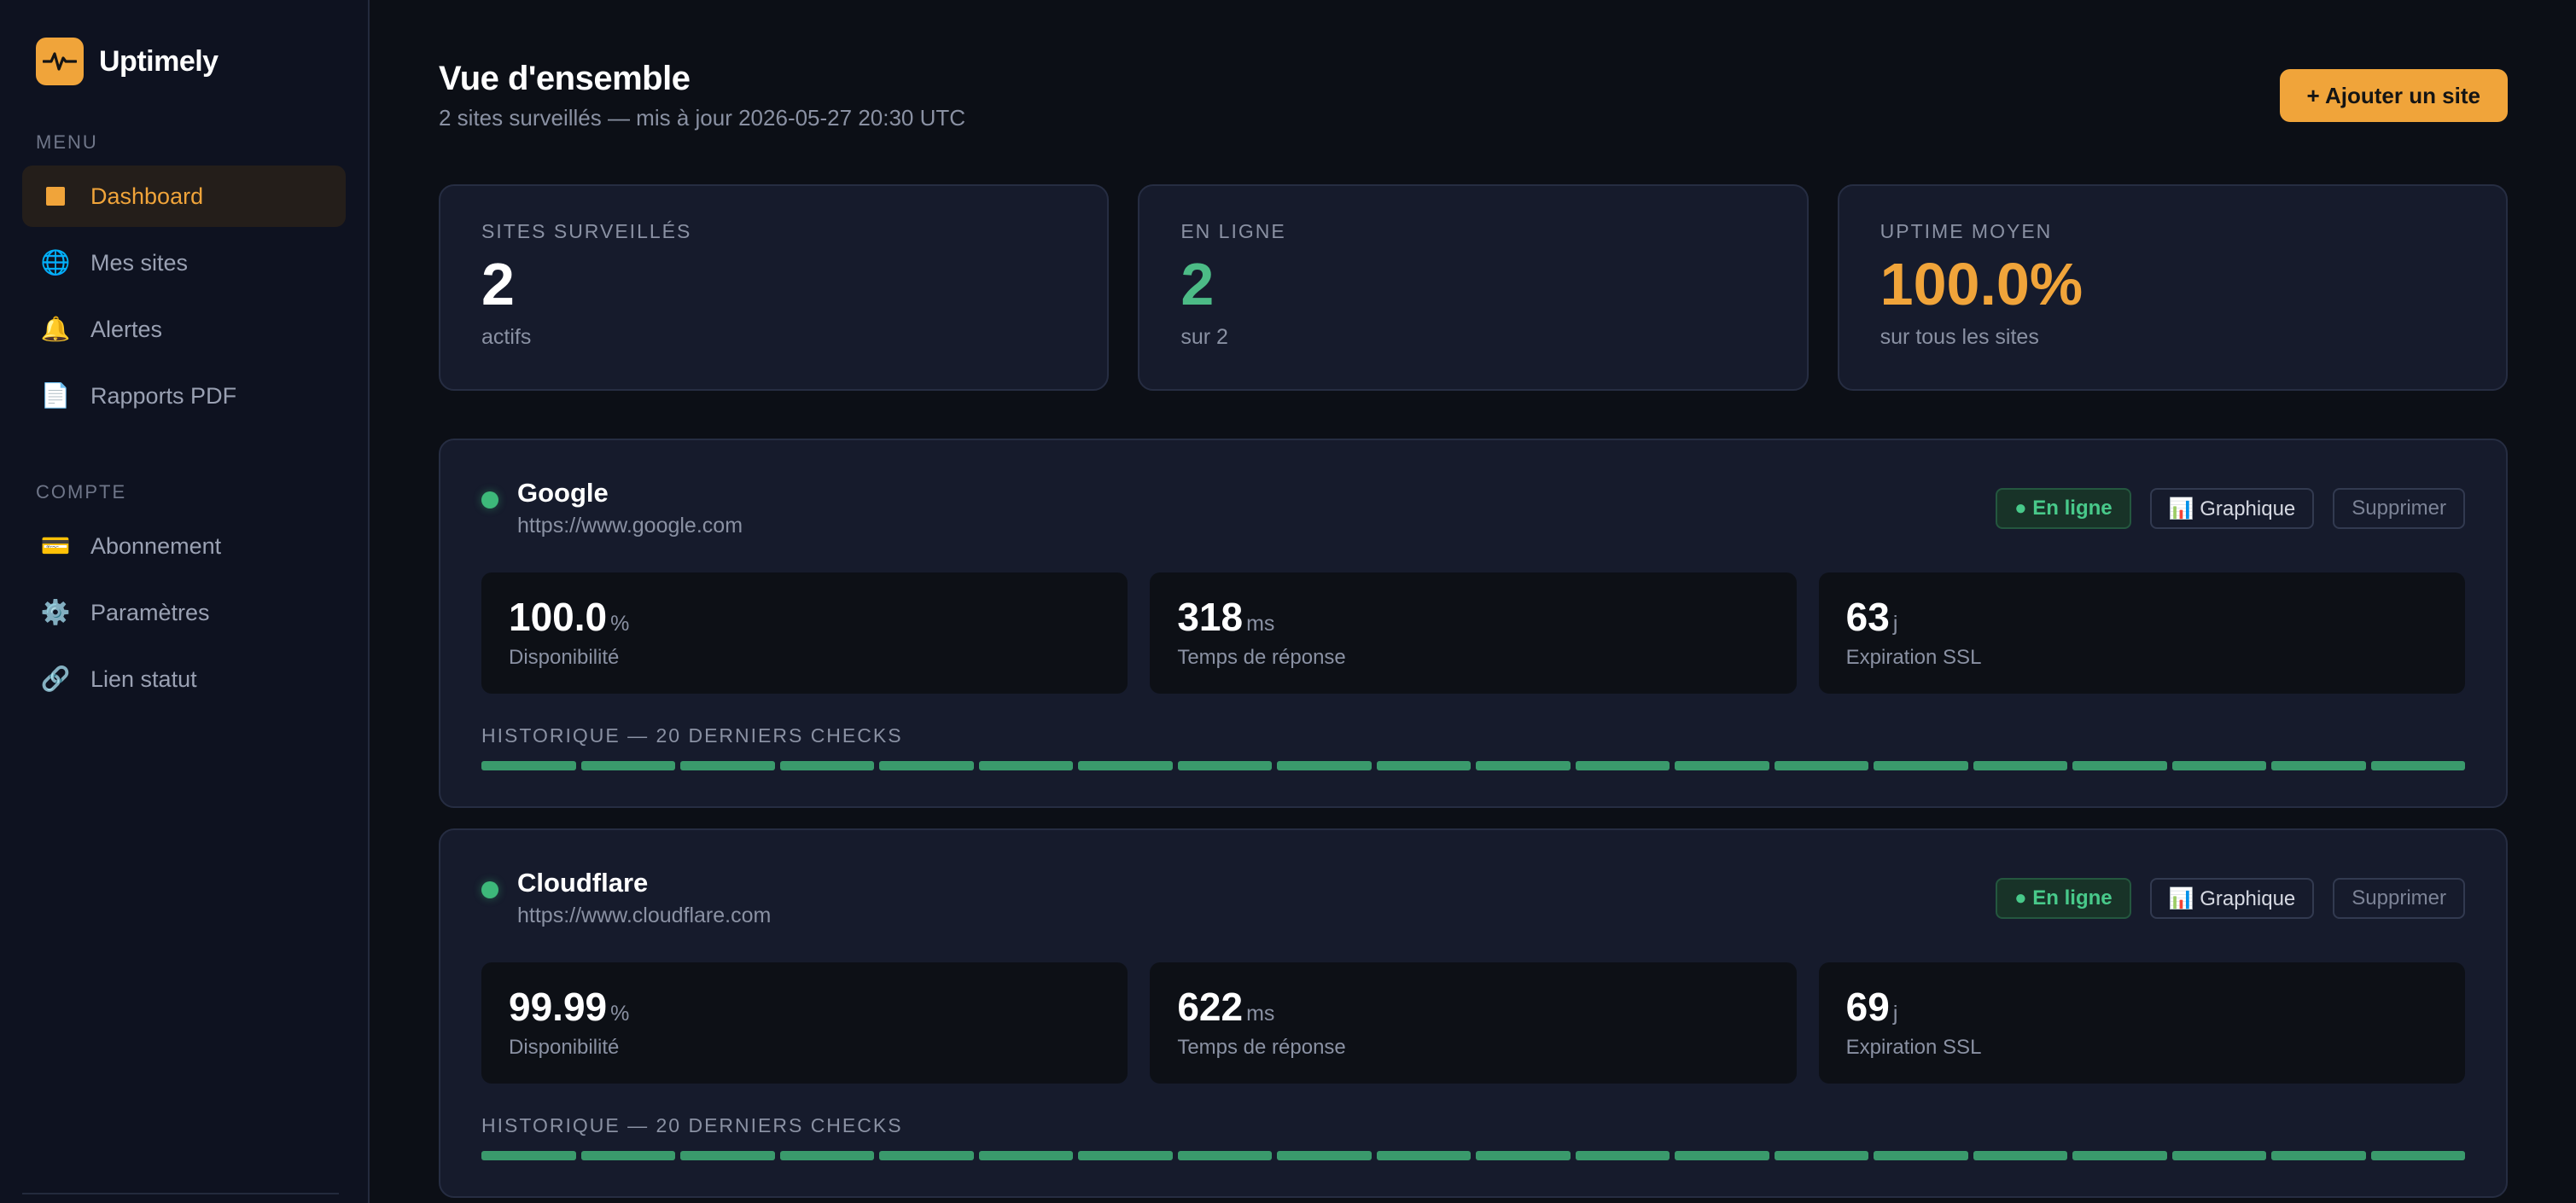 The height and width of the screenshot is (1203, 2576). Describe the element at coordinates (1210, 617) in the screenshot. I see `metric-value: 318` at that location.